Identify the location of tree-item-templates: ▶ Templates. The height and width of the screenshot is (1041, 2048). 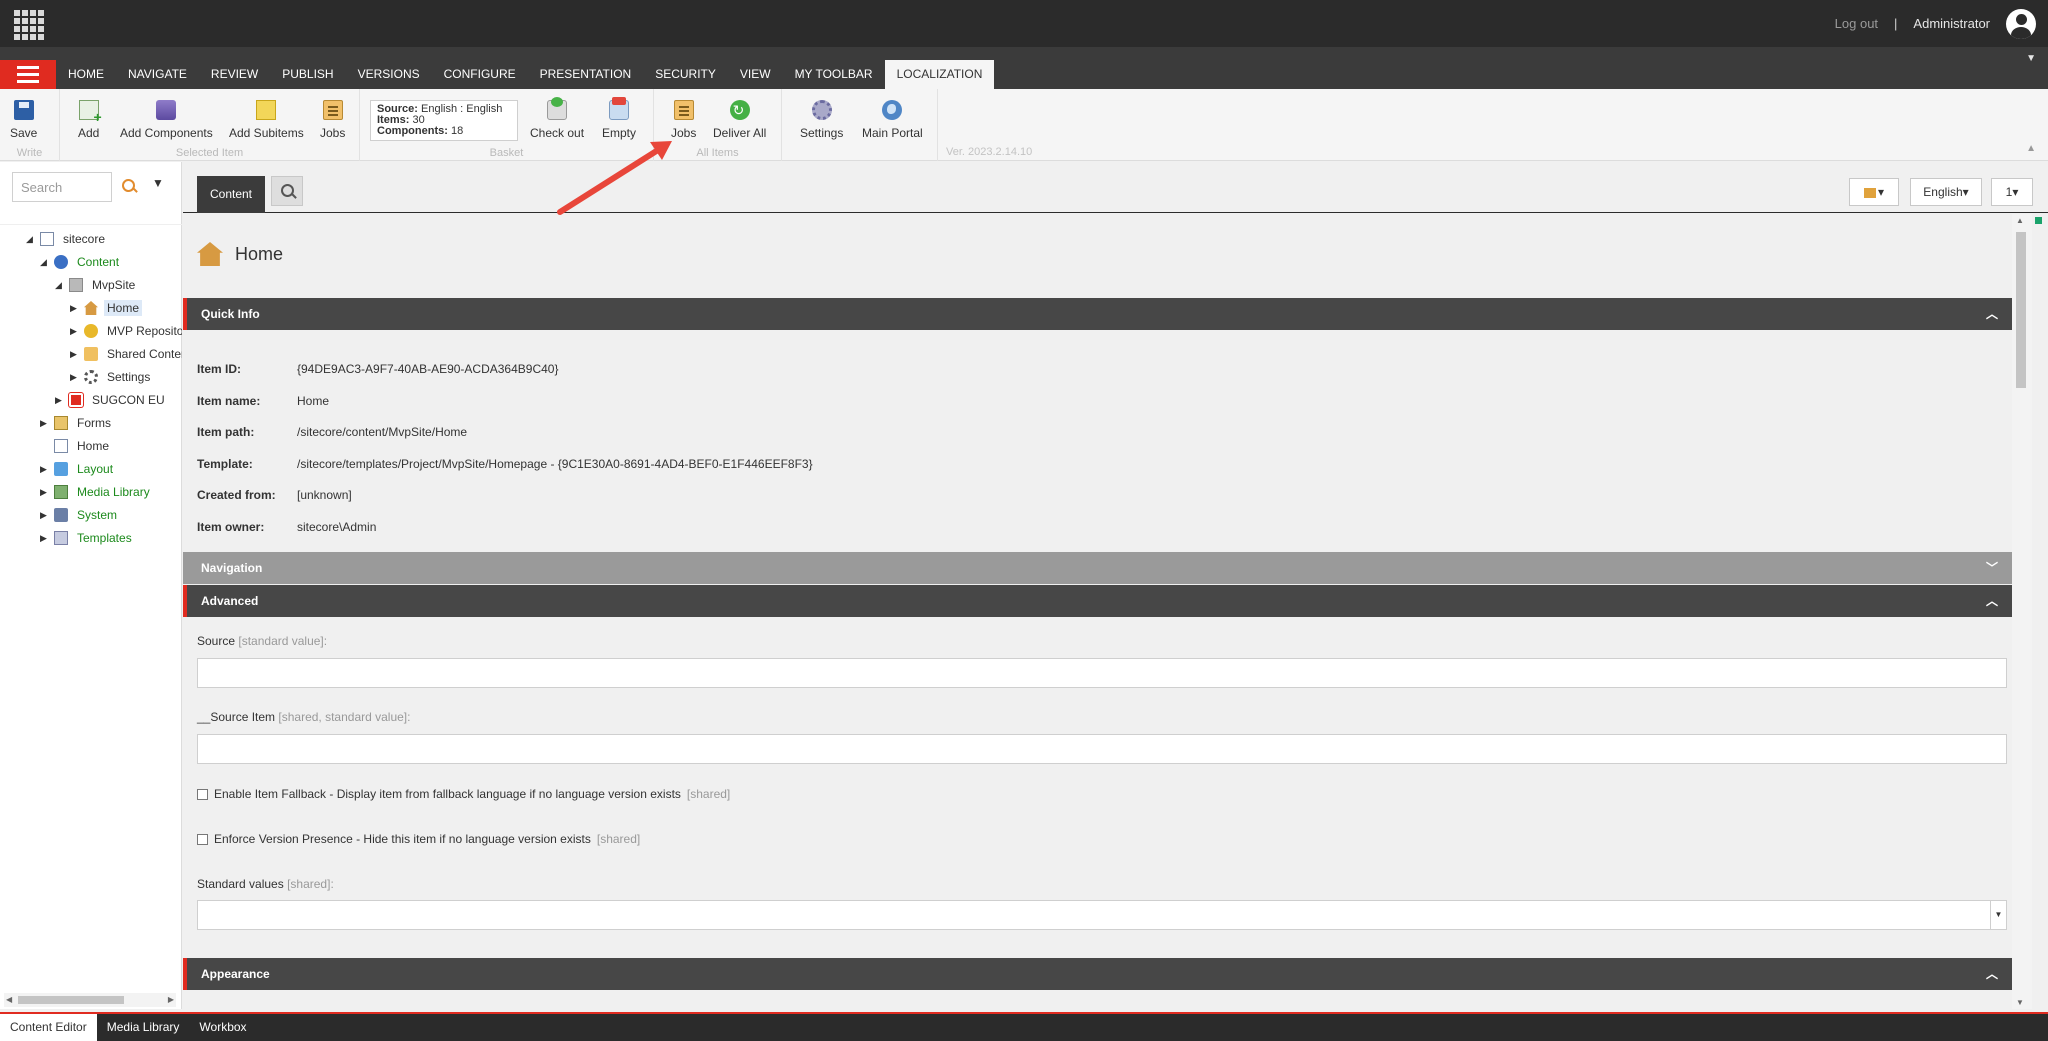
(87, 538).